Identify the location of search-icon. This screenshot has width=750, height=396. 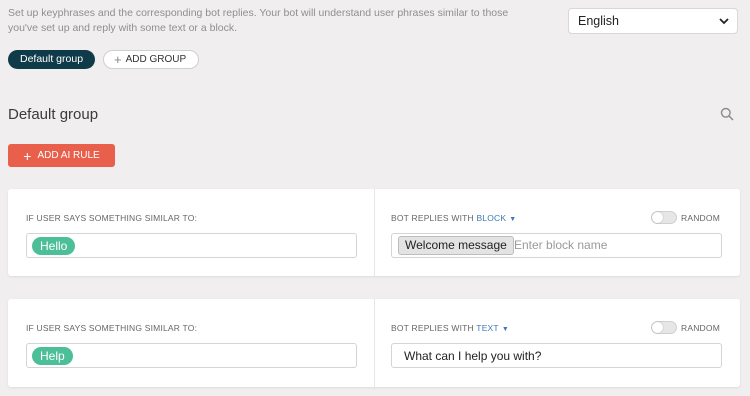
(727, 114).